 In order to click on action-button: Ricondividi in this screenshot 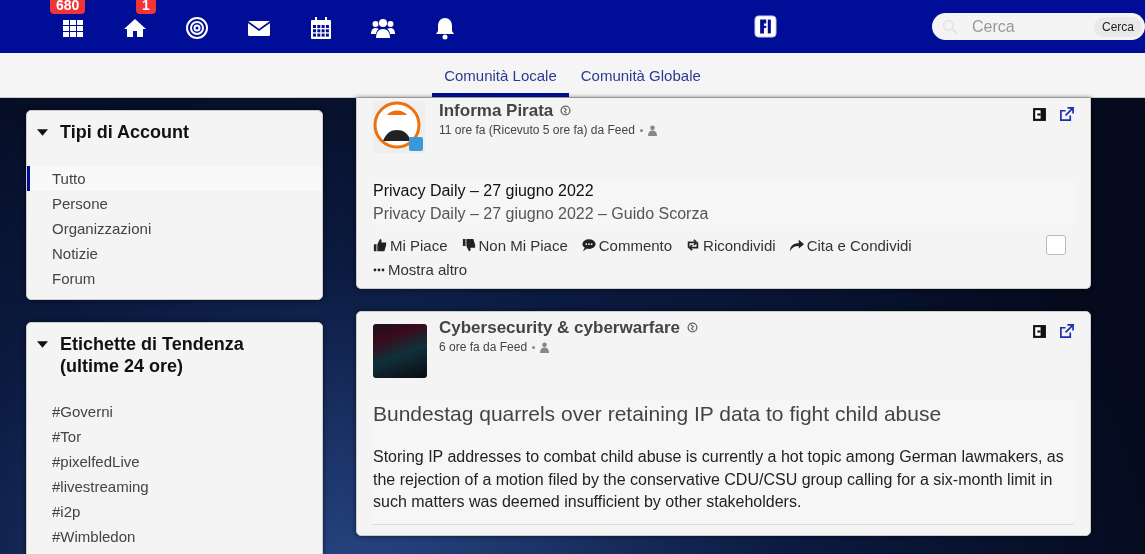, I will do `click(731, 245)`.